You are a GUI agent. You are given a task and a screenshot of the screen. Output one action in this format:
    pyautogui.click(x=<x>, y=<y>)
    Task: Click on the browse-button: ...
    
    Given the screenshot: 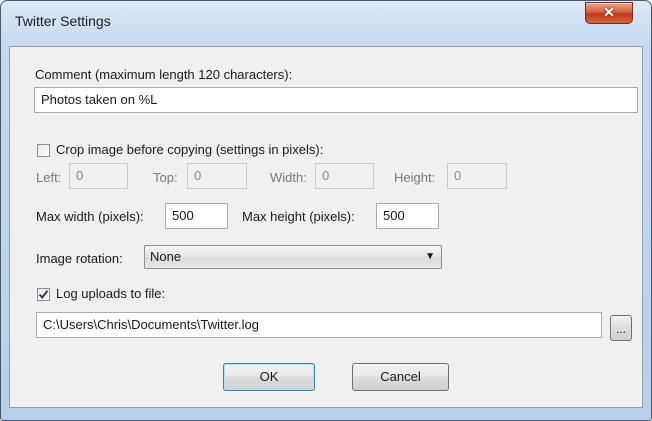 What is the action you would take?
    pyautogui.click(x=621, y=328)
    